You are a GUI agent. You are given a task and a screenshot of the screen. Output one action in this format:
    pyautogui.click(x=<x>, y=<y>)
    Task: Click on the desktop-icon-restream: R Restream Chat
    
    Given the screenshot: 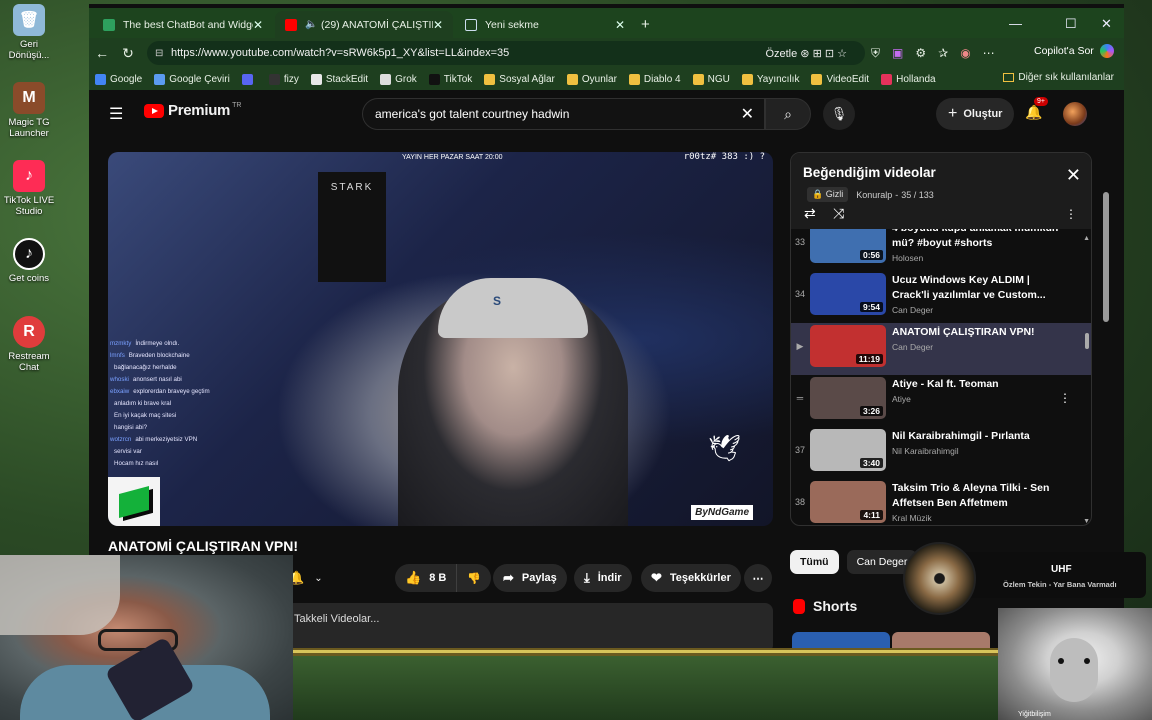 What is the action you would take?
    pyautogui.click(x=29, y=354)
    